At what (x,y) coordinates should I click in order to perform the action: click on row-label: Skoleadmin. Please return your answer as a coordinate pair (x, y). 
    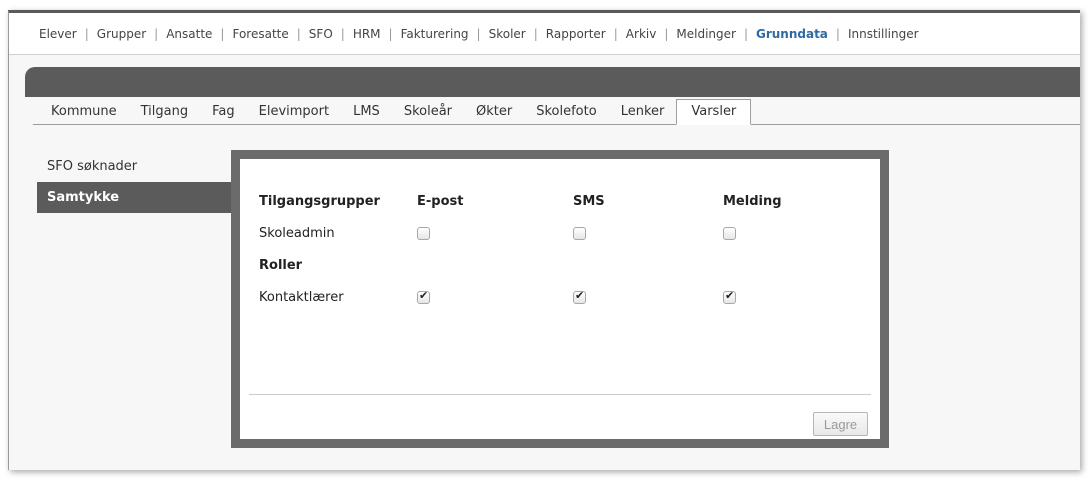
    Looking at the image, I should click on (297, 233).